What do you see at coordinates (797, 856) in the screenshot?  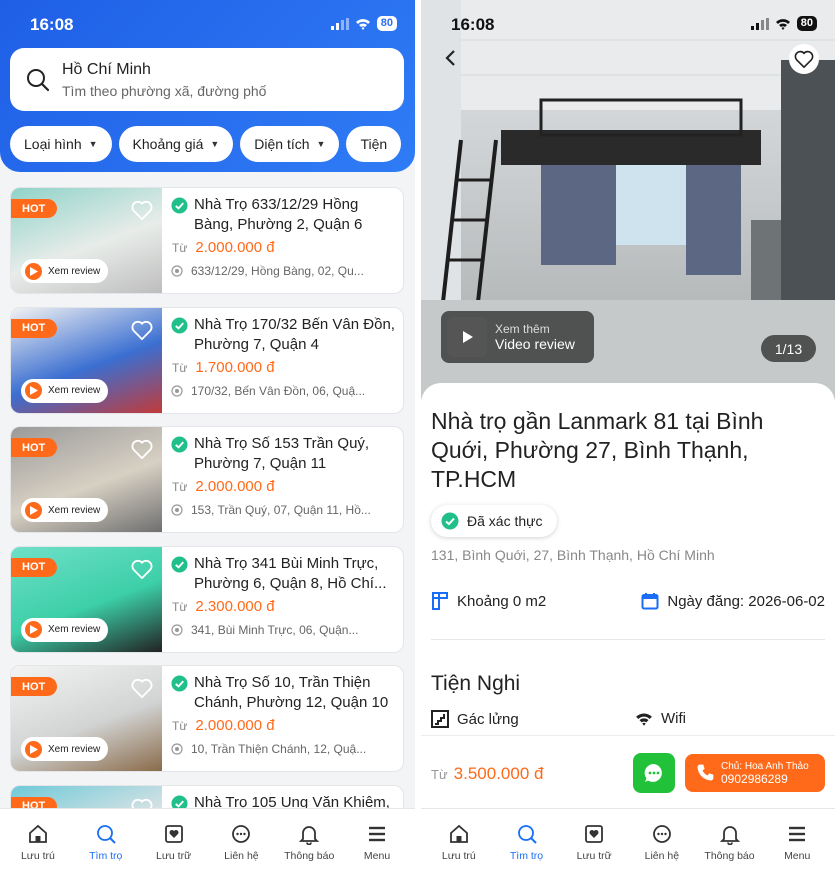 I see `tab-label: Menu` at bounding box center [797, 856].